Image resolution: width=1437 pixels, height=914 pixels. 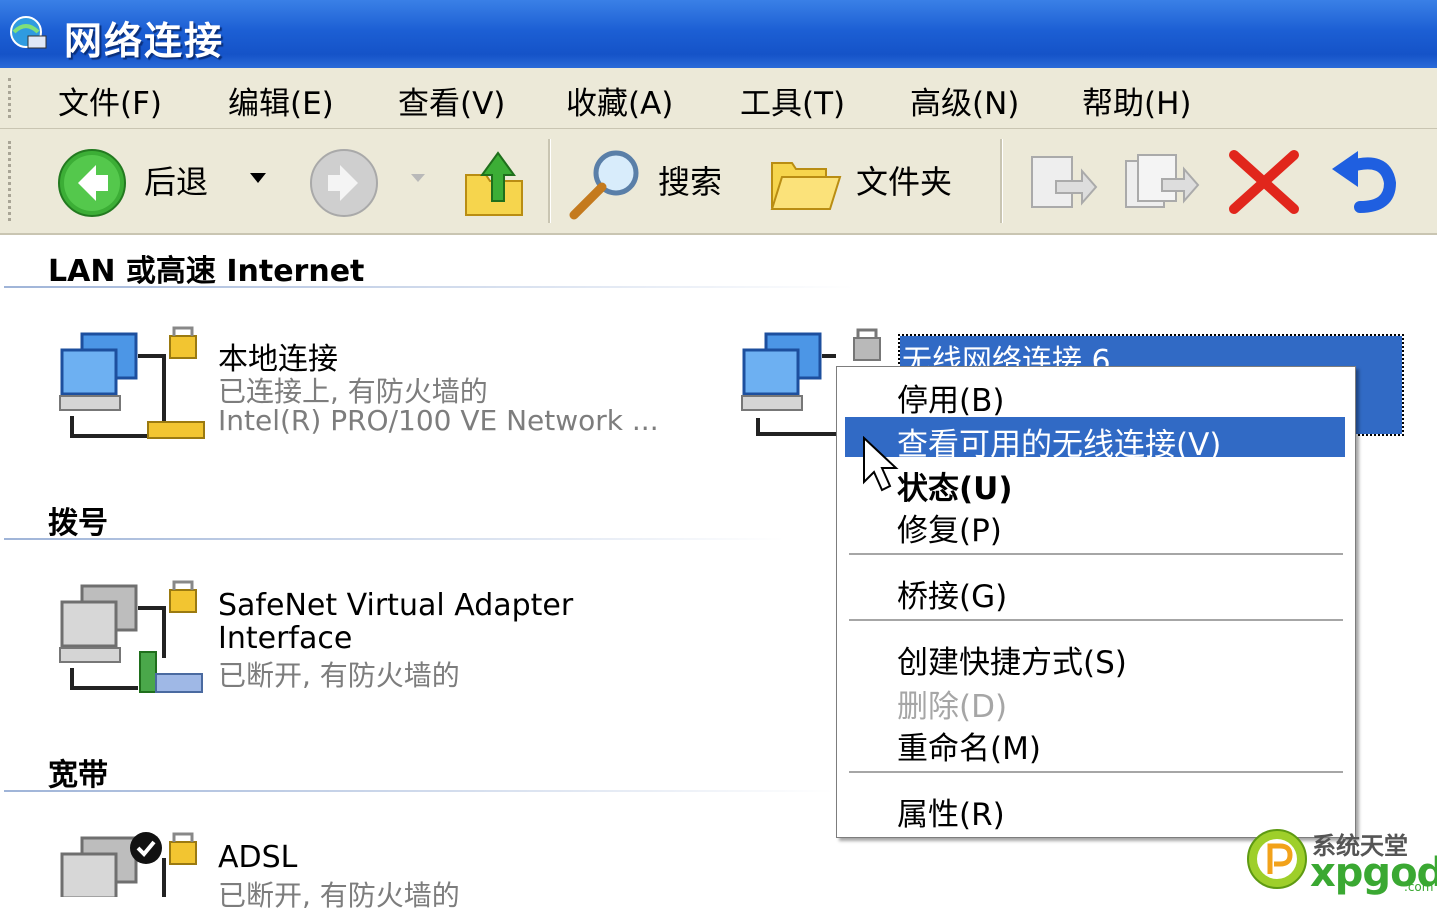 What do you see at coordinates (144, 41) in the screenshot?
I see `window-title: 网络连接` at bounding box center [144, 41].